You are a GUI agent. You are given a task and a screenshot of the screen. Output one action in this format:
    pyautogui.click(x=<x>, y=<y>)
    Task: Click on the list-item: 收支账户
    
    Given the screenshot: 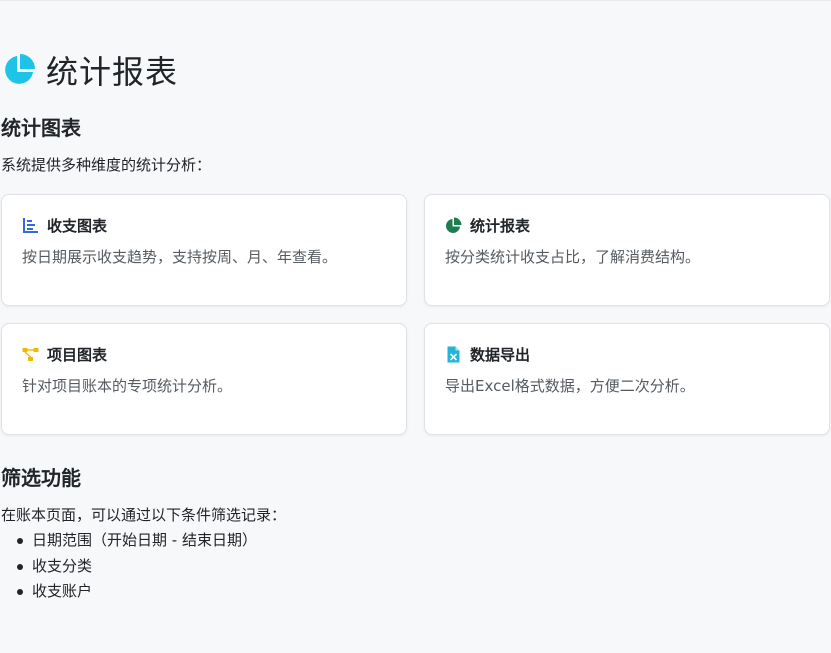 What is the action you would take?
    pyautogui.click(x=137, y=592)
    